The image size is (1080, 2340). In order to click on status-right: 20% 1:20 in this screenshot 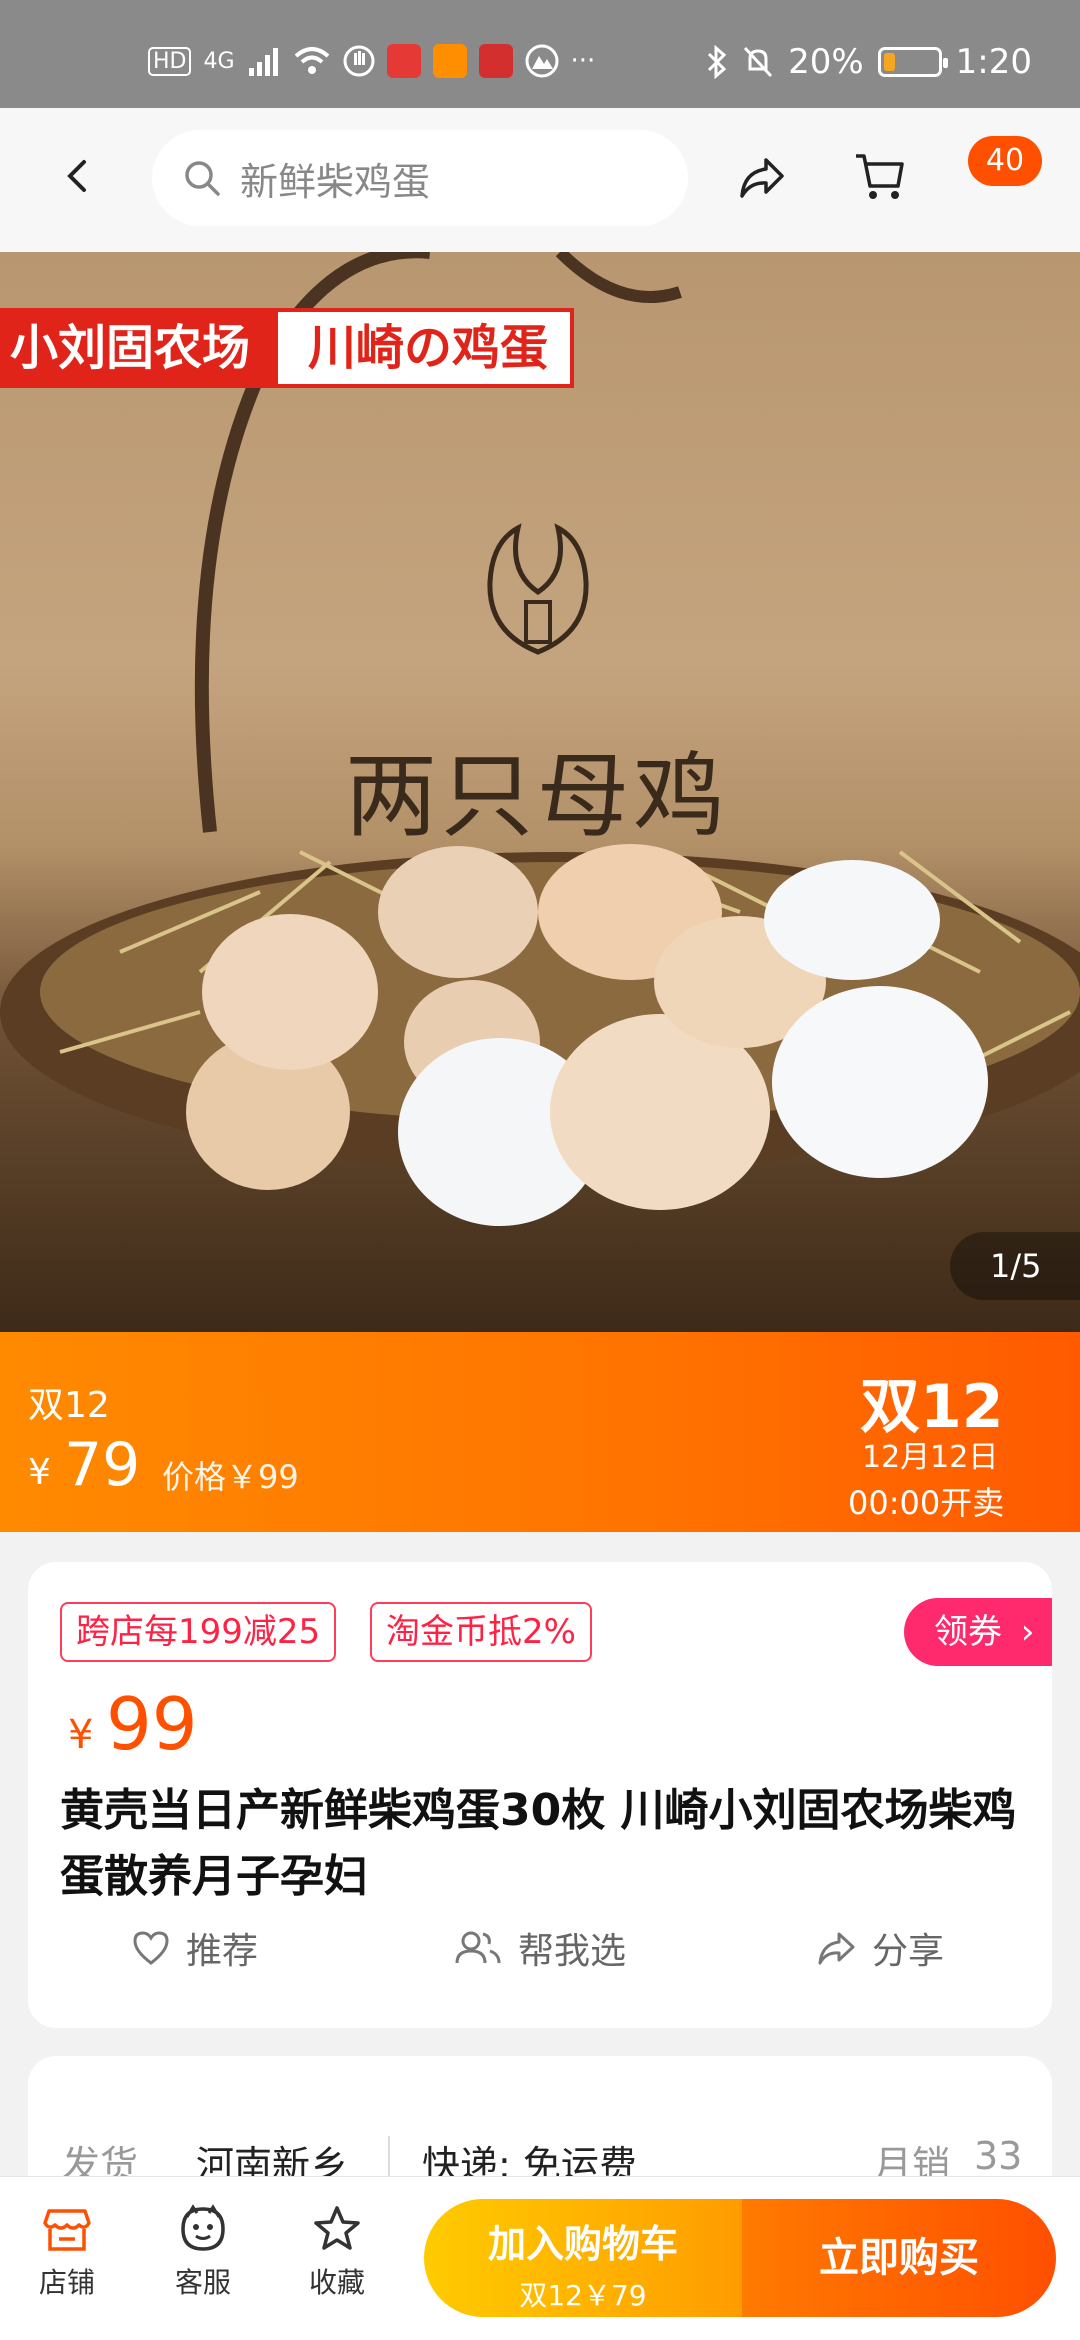, I will do `click(869, 62)`.